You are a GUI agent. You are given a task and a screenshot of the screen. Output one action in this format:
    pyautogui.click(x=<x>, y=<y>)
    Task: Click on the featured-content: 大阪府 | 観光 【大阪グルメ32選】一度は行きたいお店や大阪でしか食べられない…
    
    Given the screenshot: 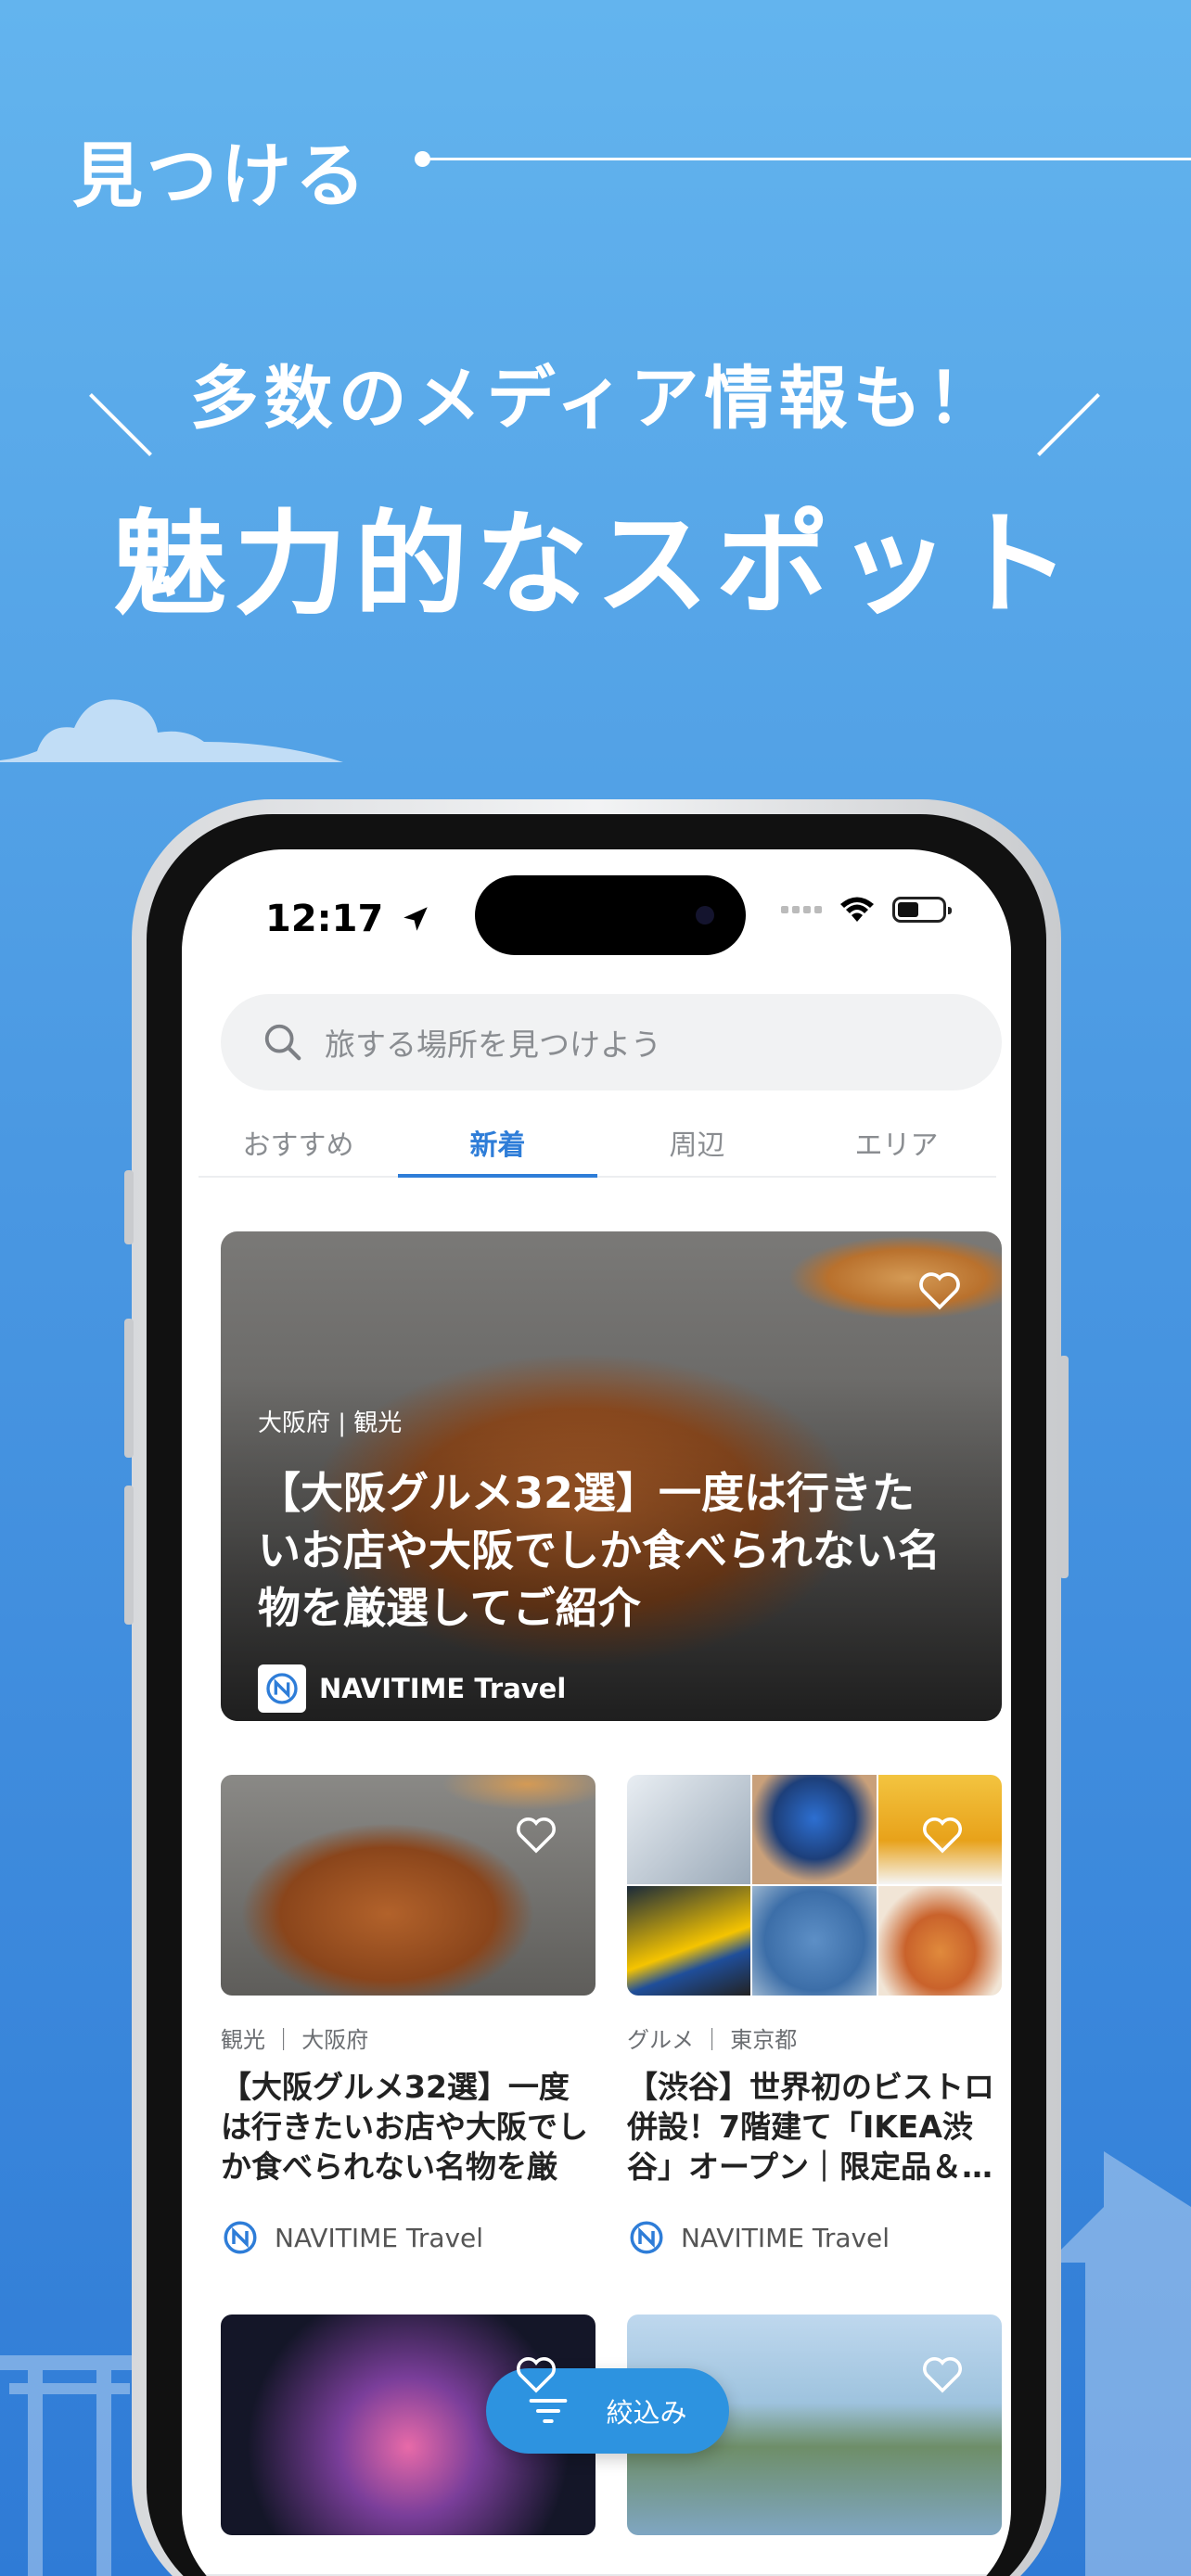 What is the action you would take?
    pyautogui.click(x=602, y=1558)
    